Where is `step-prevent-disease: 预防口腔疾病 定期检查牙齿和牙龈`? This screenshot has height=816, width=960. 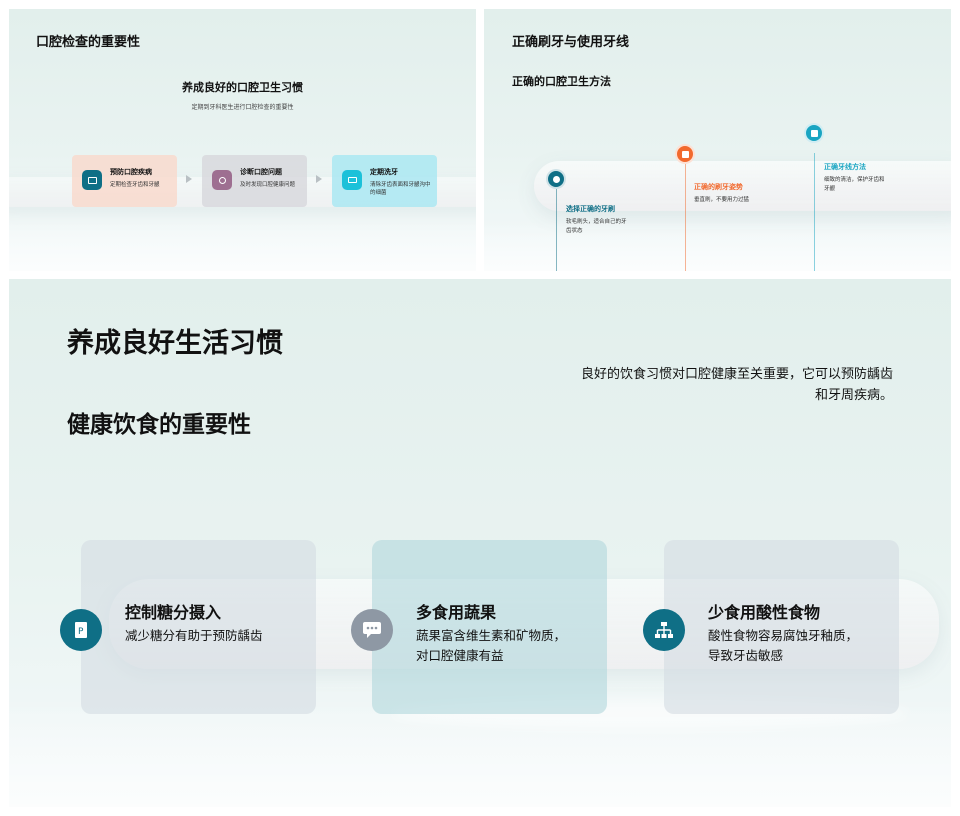
step-prevent-disease: 预防口腔疾病 定期检查牙齿和牙龈 is located at coordinates (124, 181).